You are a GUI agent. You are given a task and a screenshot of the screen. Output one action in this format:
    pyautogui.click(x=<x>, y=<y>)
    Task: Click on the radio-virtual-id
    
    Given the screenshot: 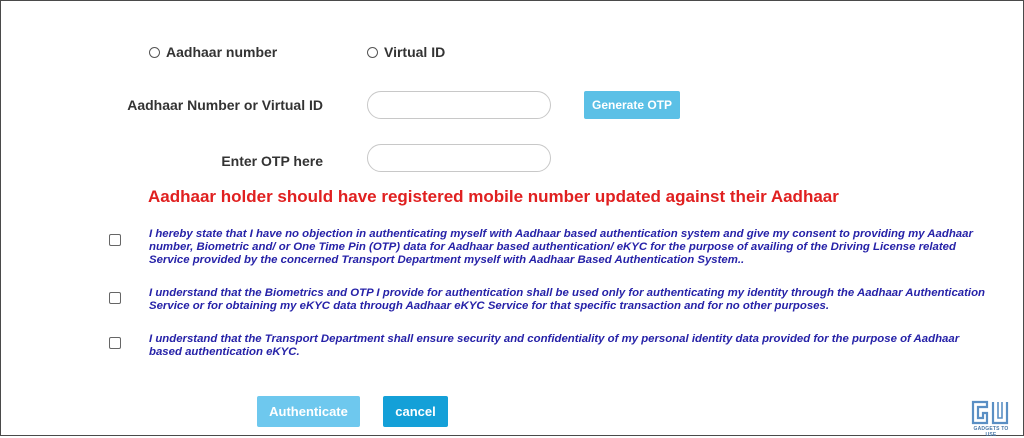 What is the action you would take?
    pyautogui.click(x=372, y=52)
    